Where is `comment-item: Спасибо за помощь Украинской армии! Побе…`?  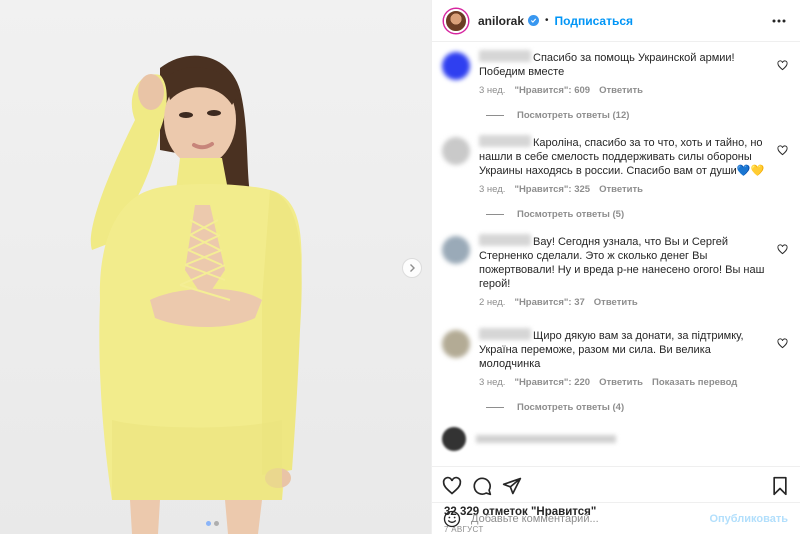 comment-item: Спасибо за помощь Украинской армии! Побе… is located at coordinates (615, 73).